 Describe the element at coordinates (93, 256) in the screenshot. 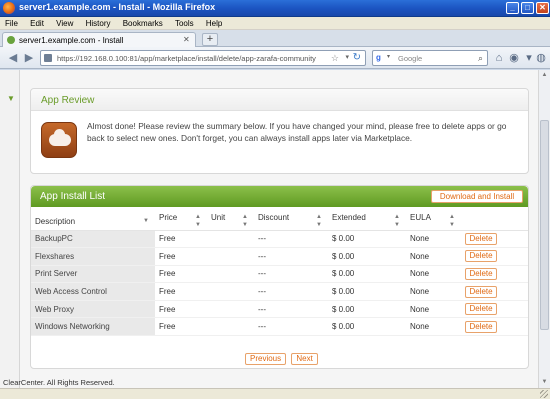

I see `cell-description: Flexshares` at that location.